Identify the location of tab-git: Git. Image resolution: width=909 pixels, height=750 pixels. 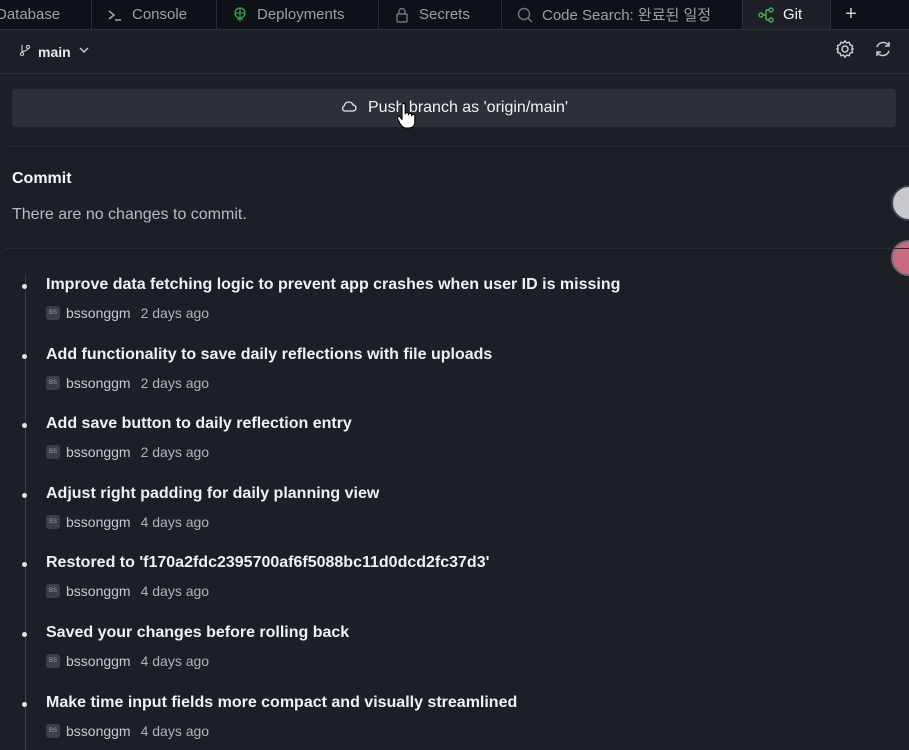
(787, 14).